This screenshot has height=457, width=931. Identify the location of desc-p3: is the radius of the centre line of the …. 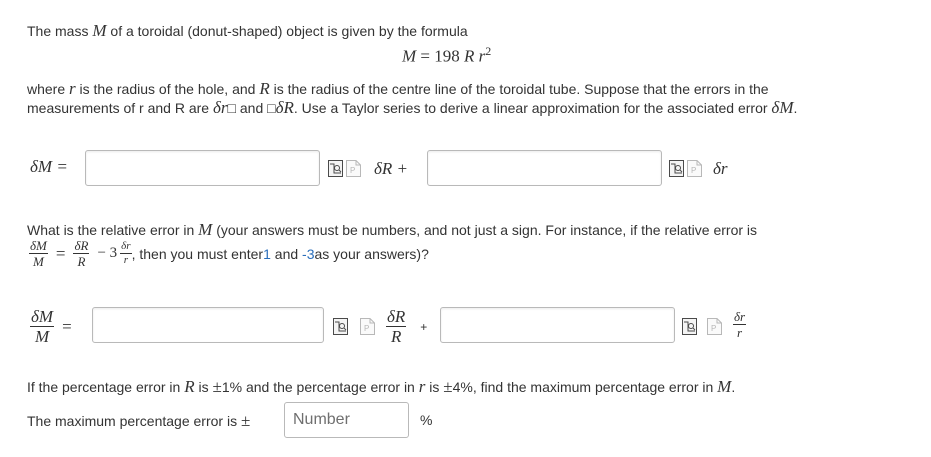
(519, 89).